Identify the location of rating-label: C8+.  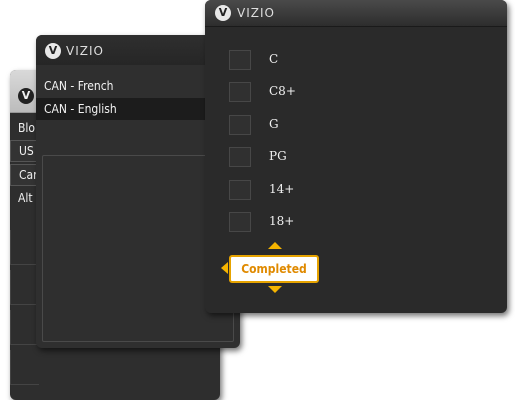
(282, 91).